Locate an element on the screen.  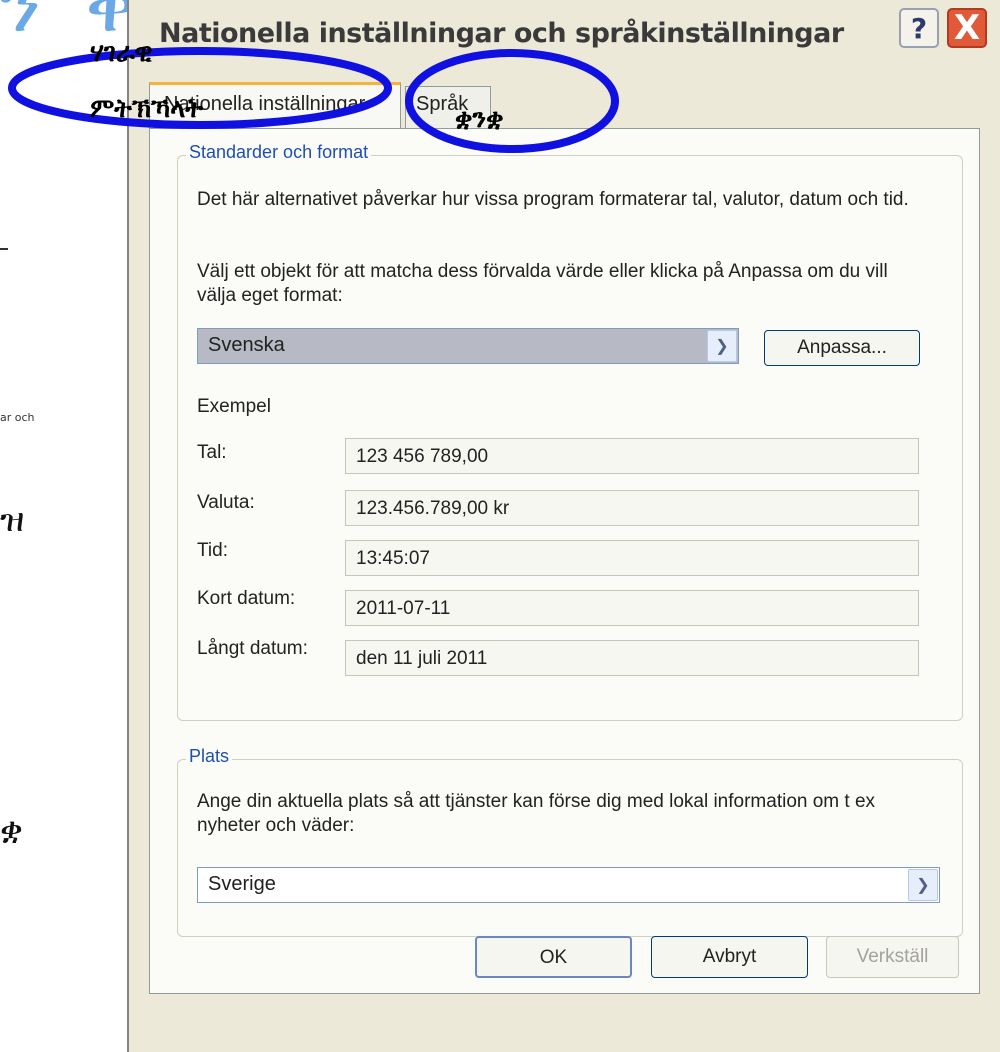
example-value-long-date: den 11 juli 2011 is located at coordinates (632, 658).